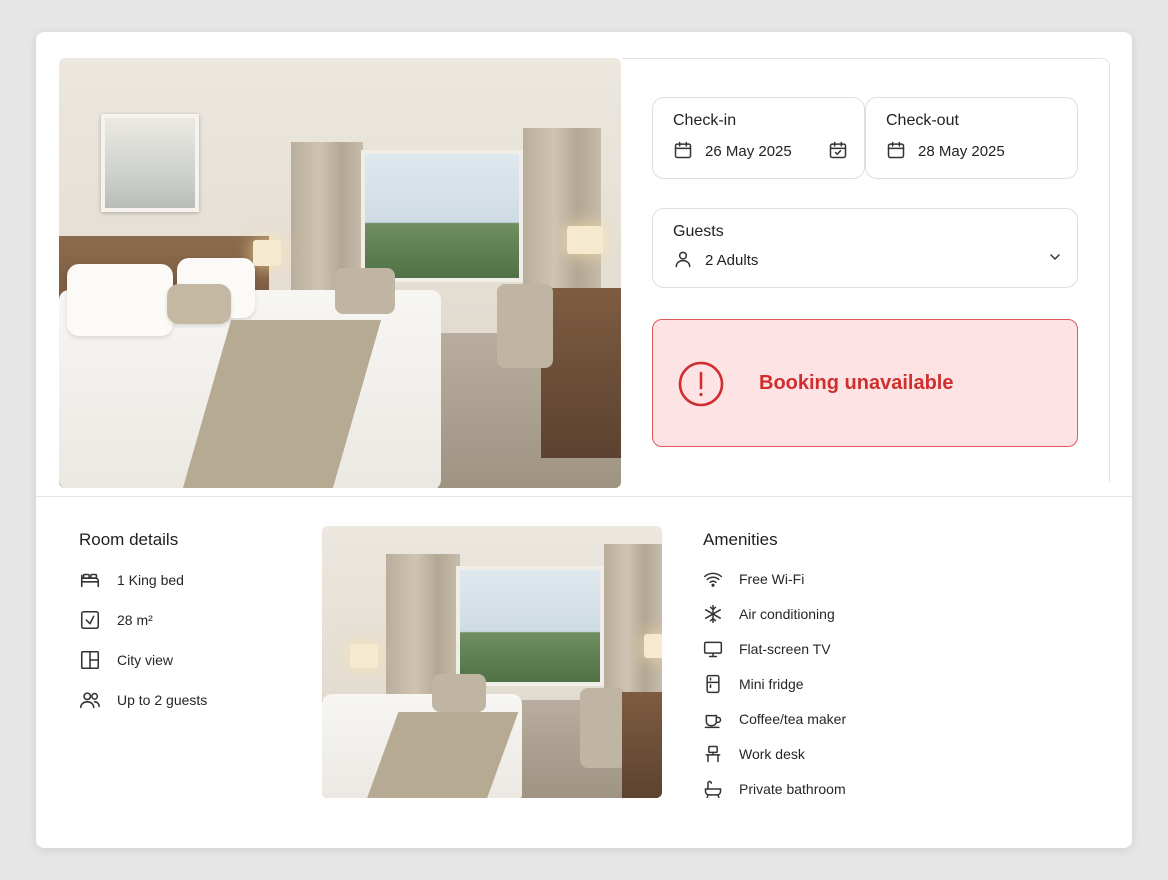 This screenshot has width=1168, height=880. I want to click on booking-unavailable-alert: Booking unavailable, so click(865, 383).